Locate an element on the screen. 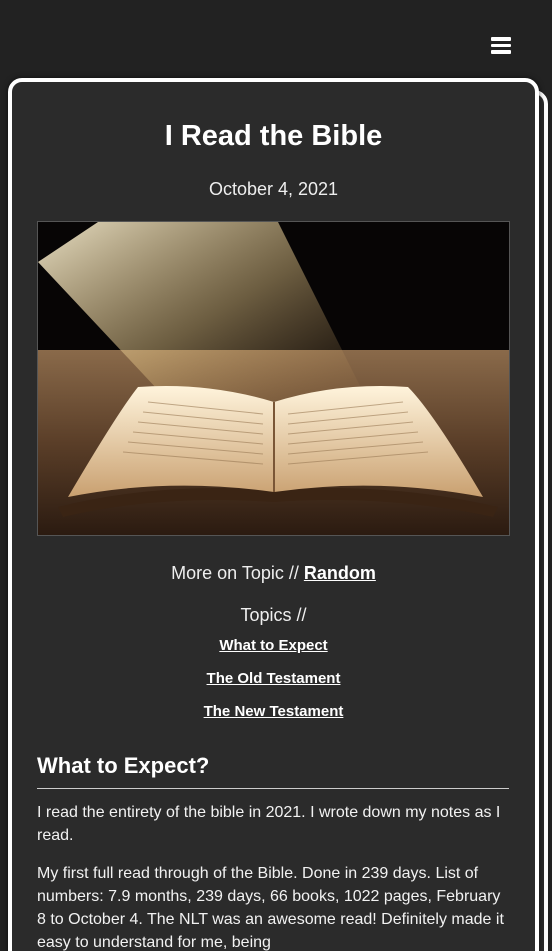  topic-link-what-to-expect: What to Expect is located at coordinates (273, 645).